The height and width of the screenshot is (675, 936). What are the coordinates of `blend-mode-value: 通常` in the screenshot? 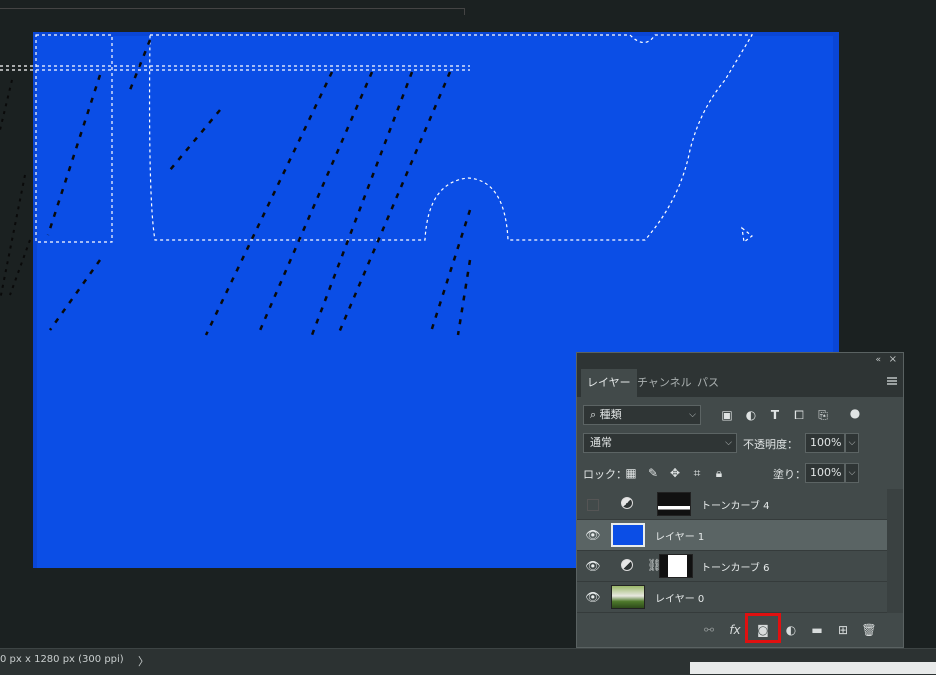 It's located at (601, 442).